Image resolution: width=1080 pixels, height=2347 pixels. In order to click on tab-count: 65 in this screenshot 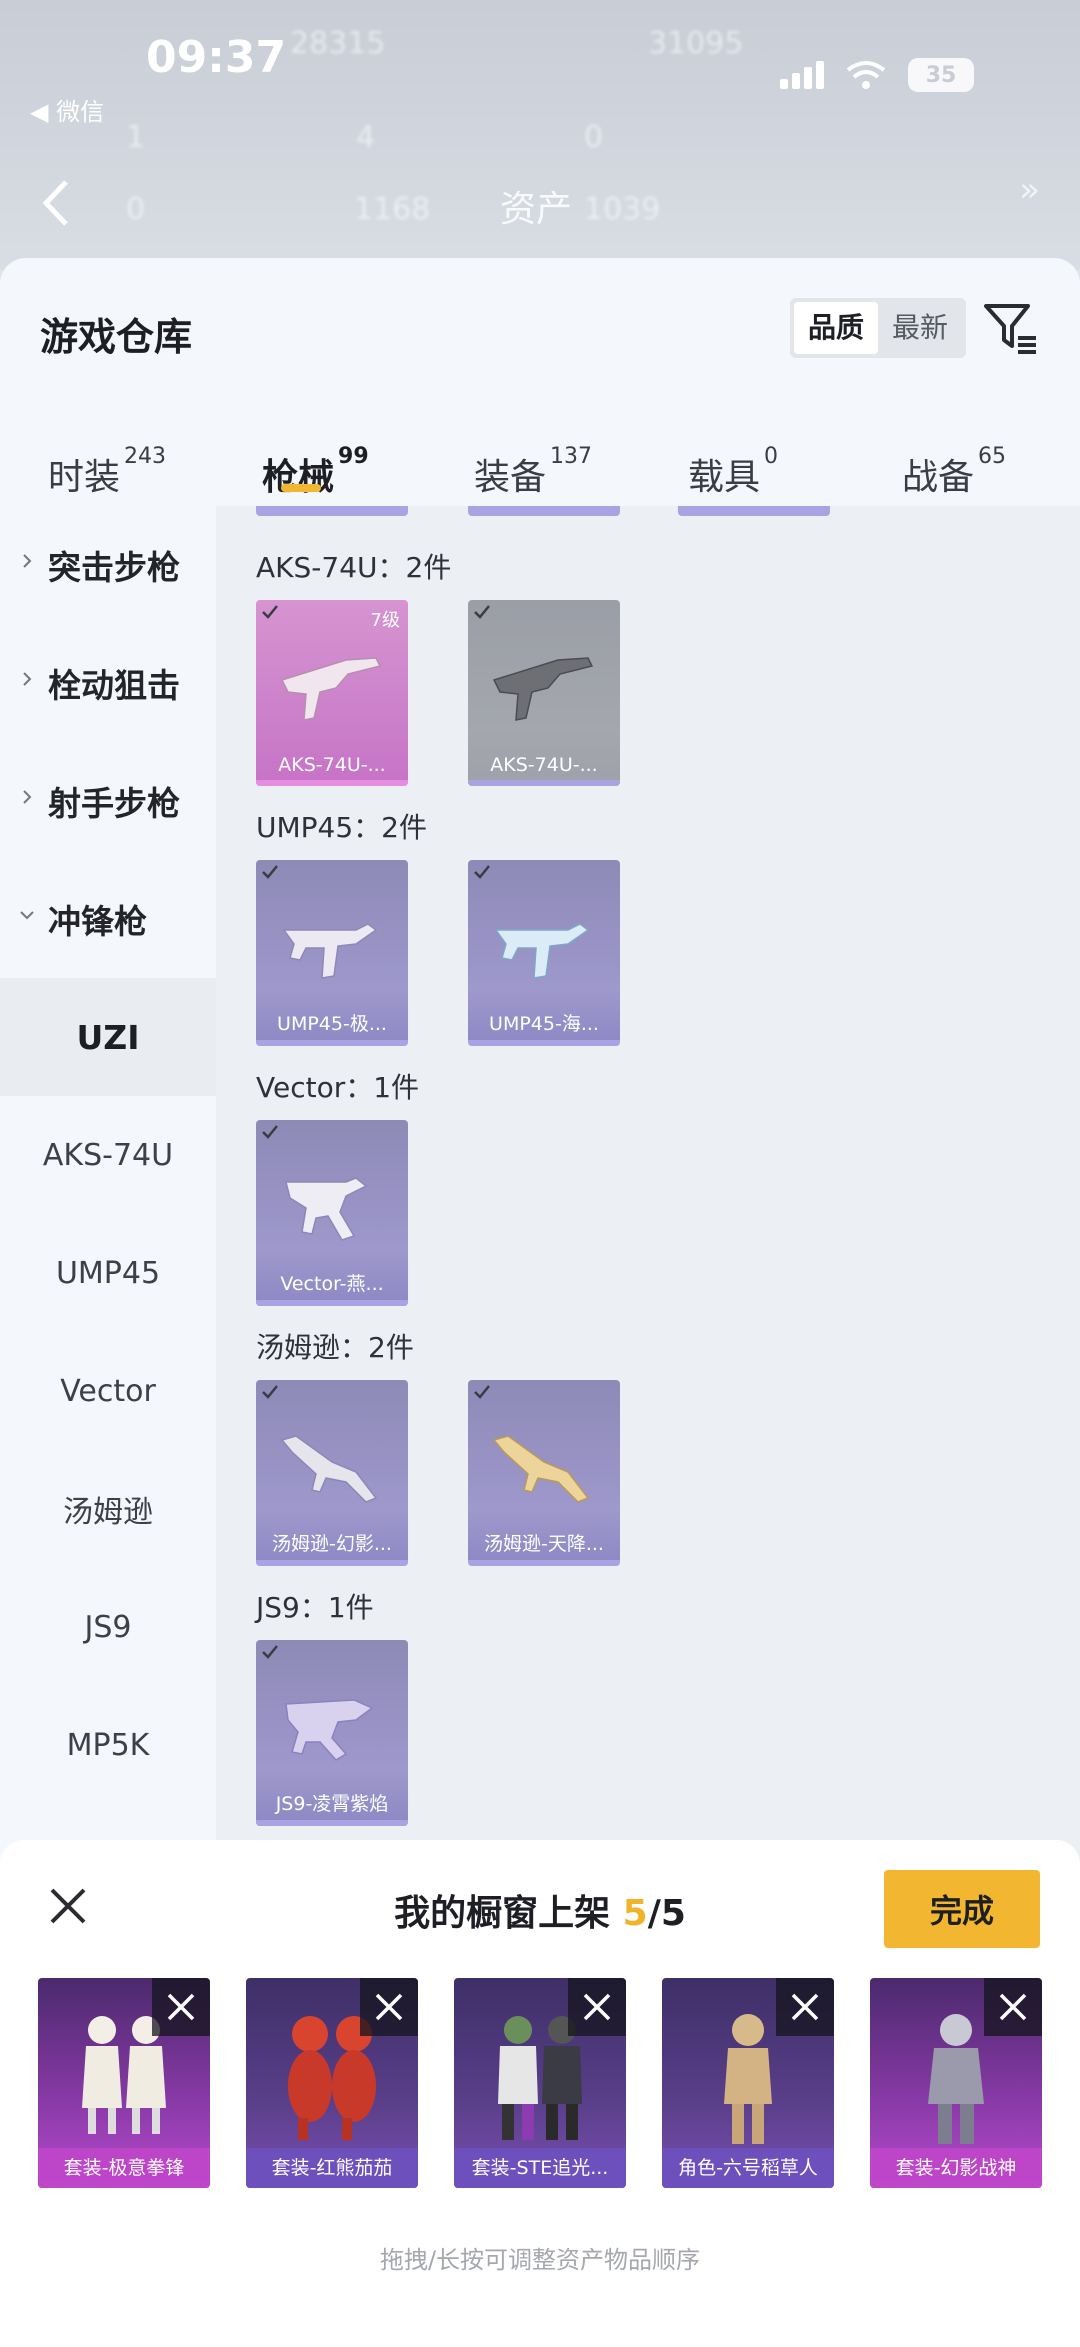, I will do `click(992, 456)`.